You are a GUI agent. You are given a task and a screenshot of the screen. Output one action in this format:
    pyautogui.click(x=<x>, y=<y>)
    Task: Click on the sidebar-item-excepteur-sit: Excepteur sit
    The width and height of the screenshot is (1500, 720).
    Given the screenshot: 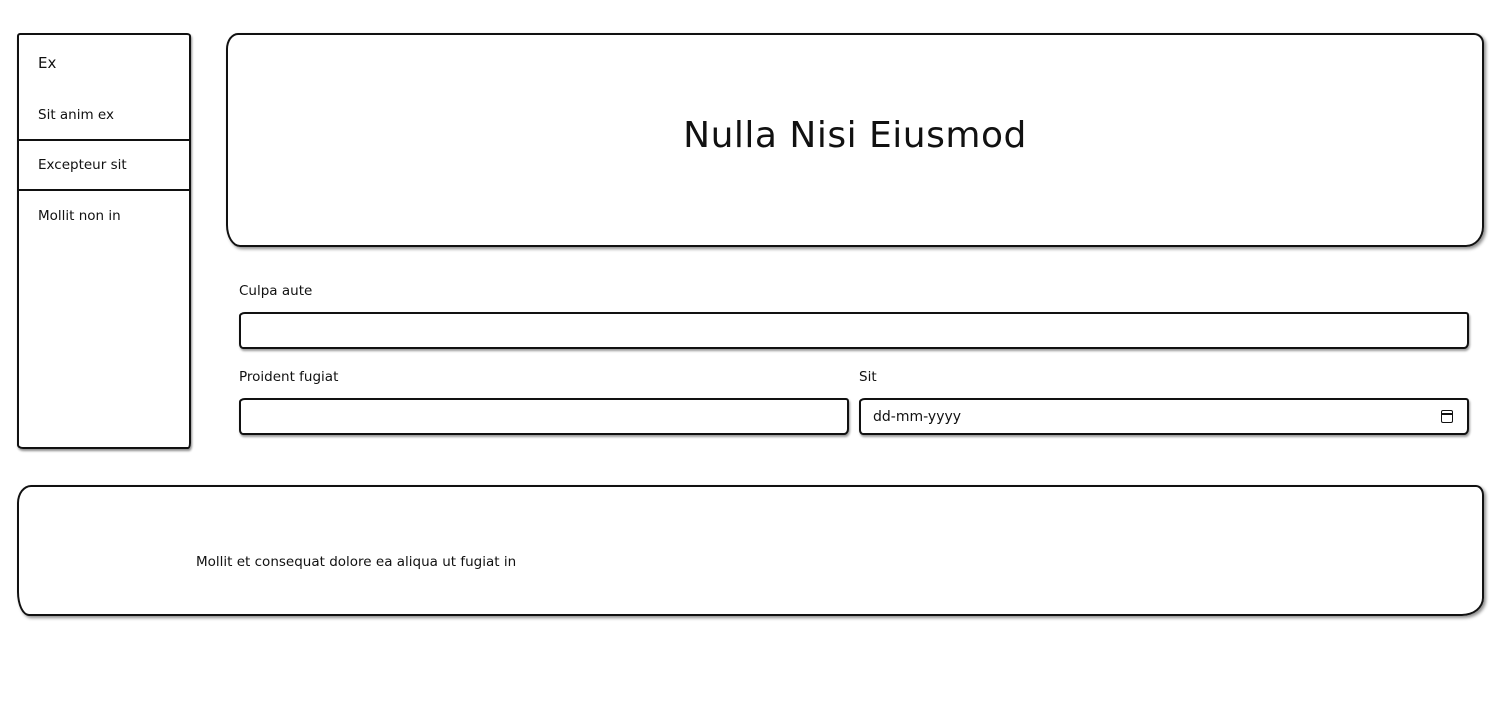 What is the action you would take?
    pyautogui.click(x=104, y=166)
    